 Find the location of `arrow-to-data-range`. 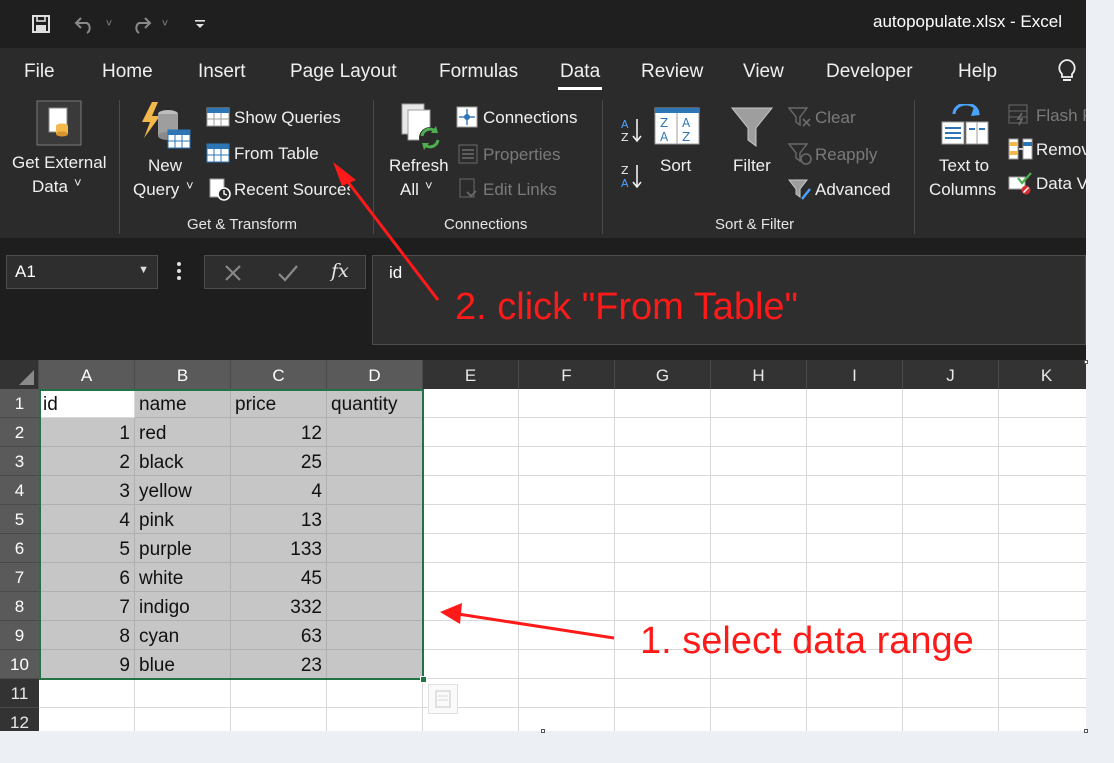

arrow-to-data-range is located at coordinates (527, 621).